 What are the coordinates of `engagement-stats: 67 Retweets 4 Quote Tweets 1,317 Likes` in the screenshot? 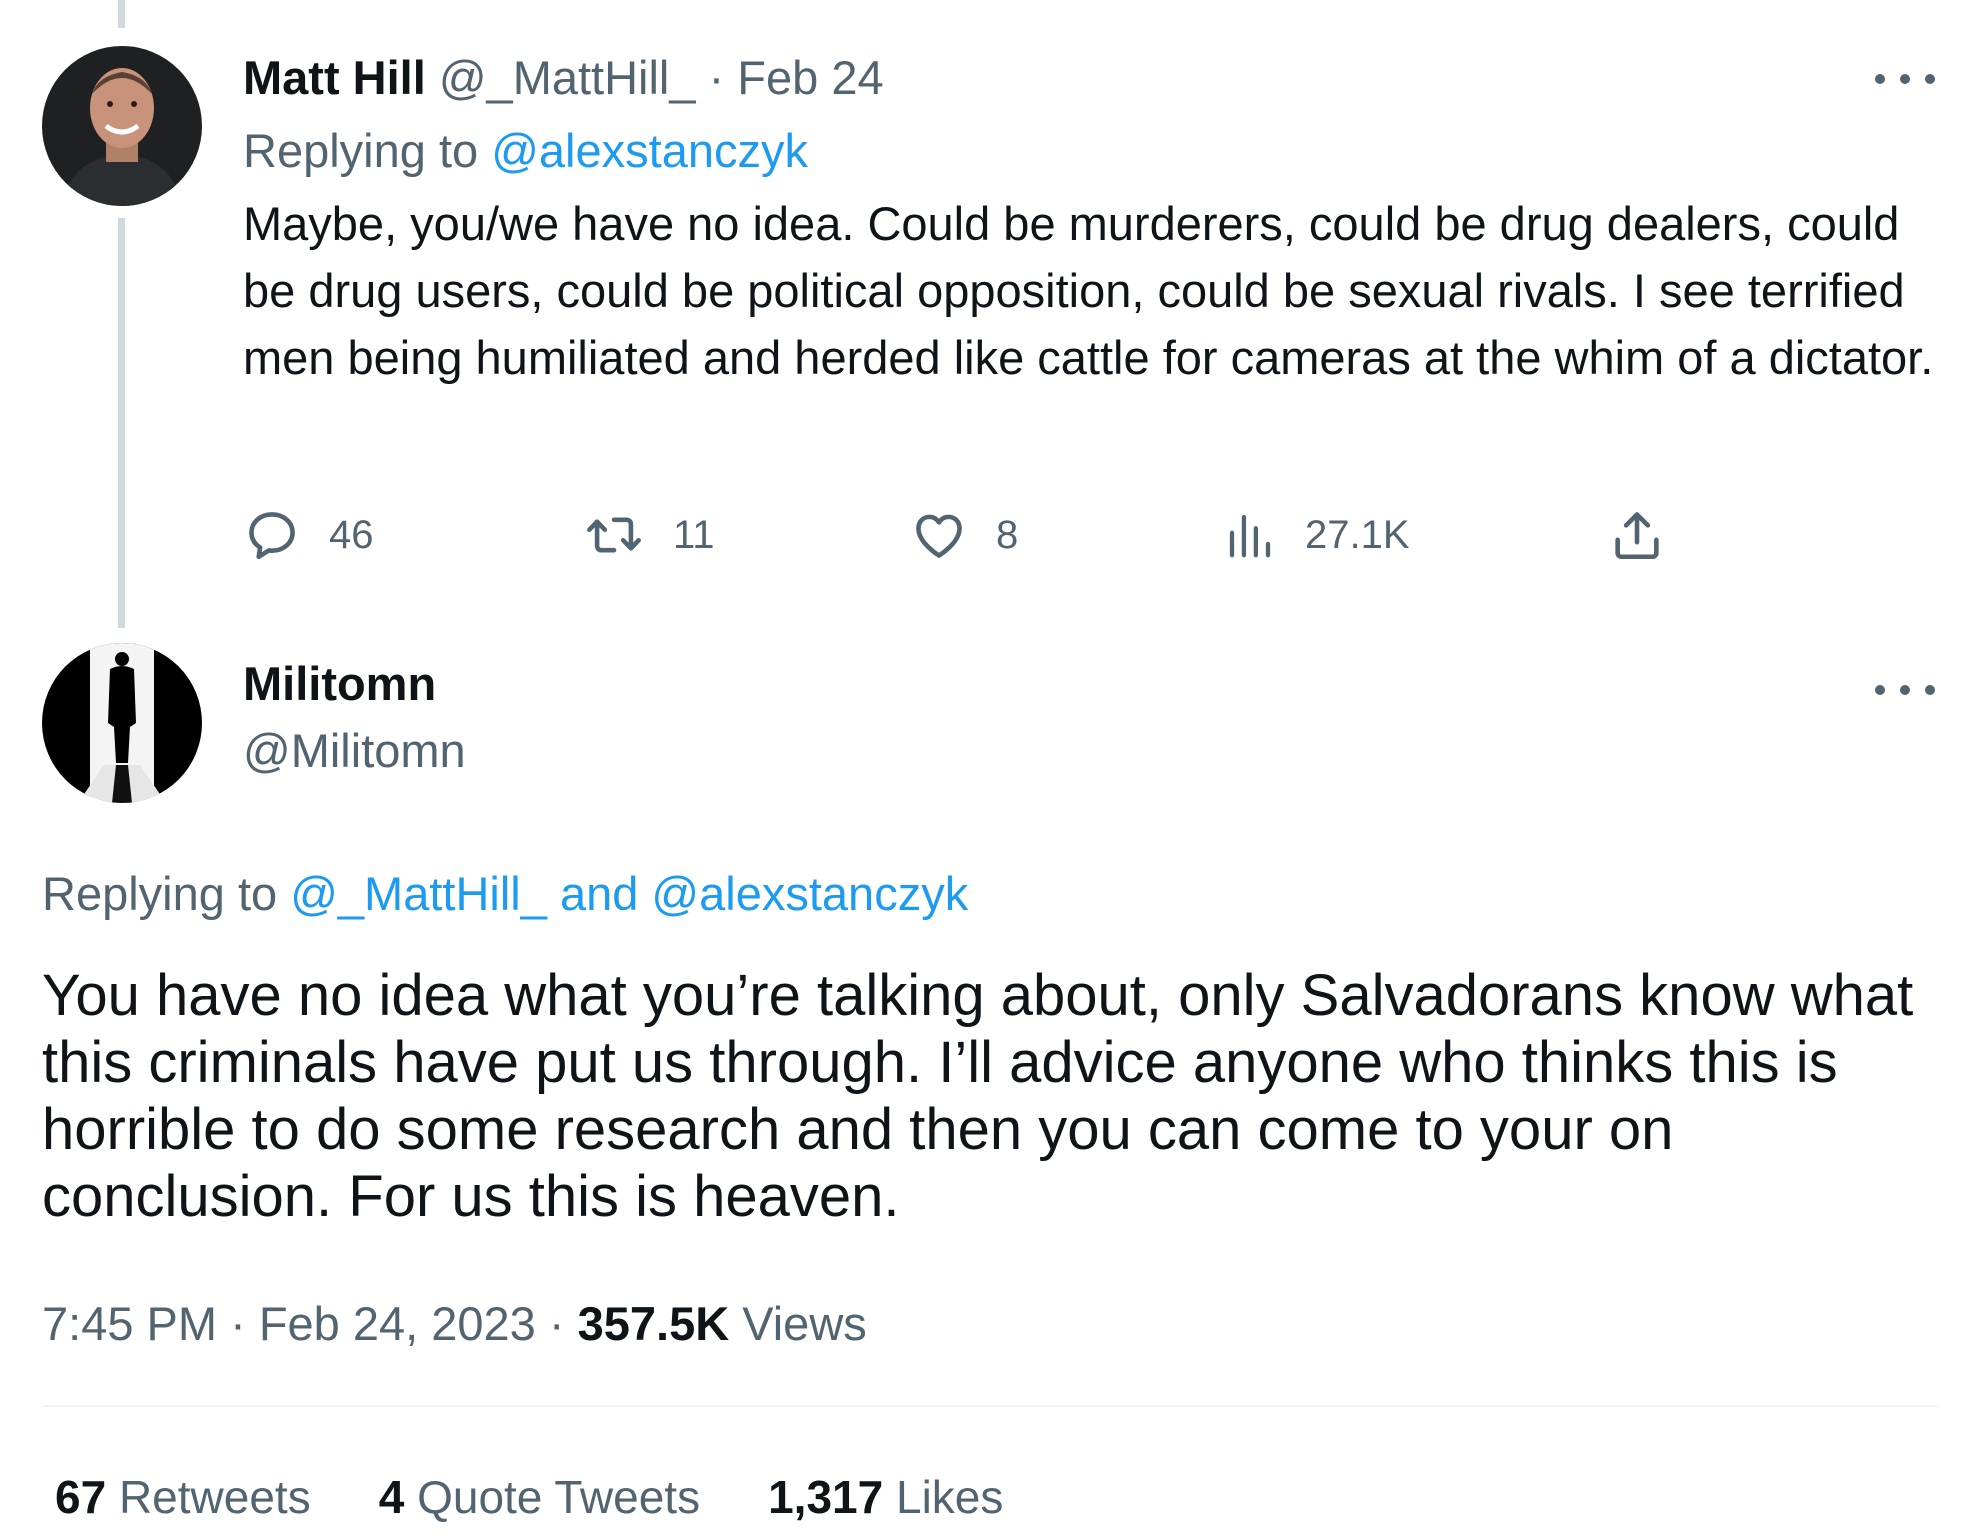 It's located at (563, 1497).